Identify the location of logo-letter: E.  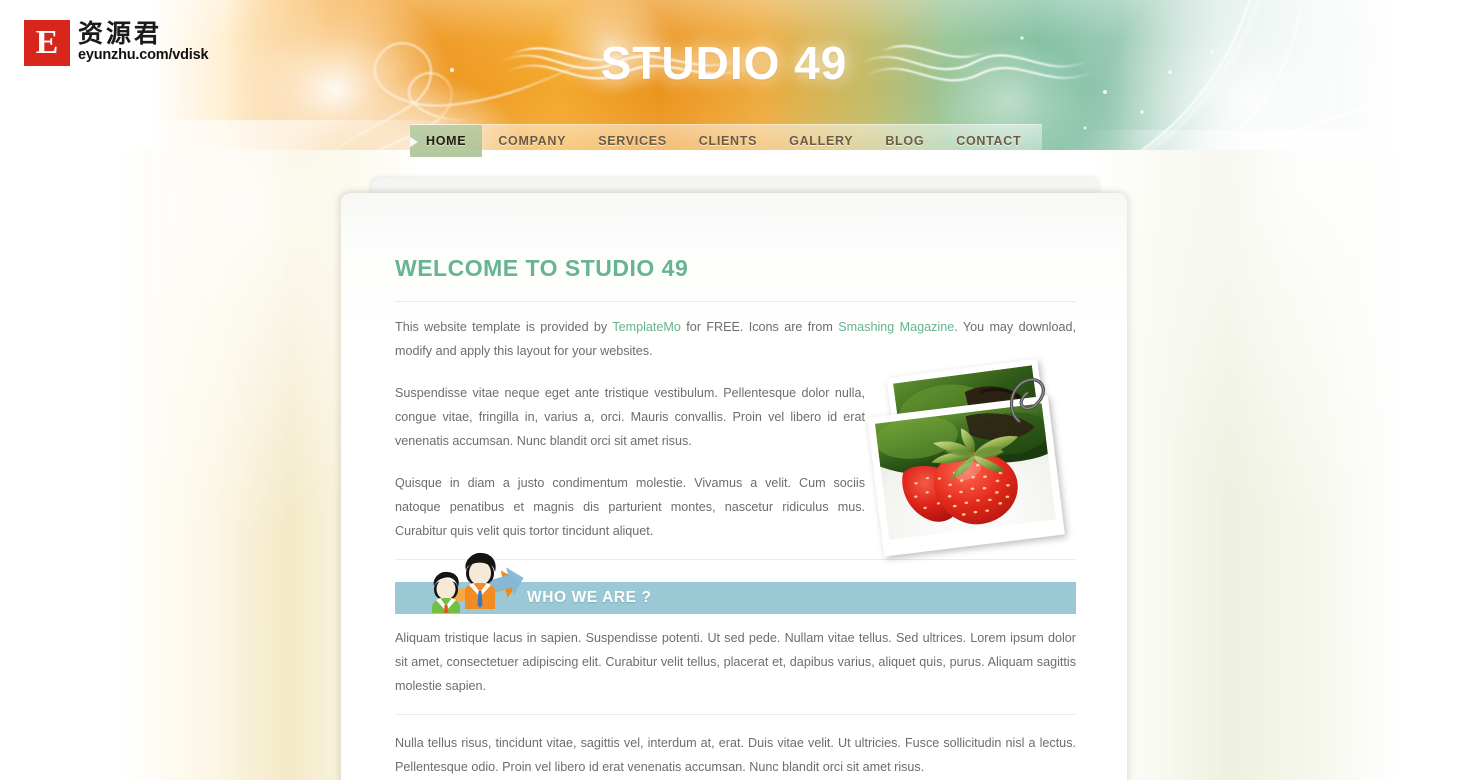
(47, 42).